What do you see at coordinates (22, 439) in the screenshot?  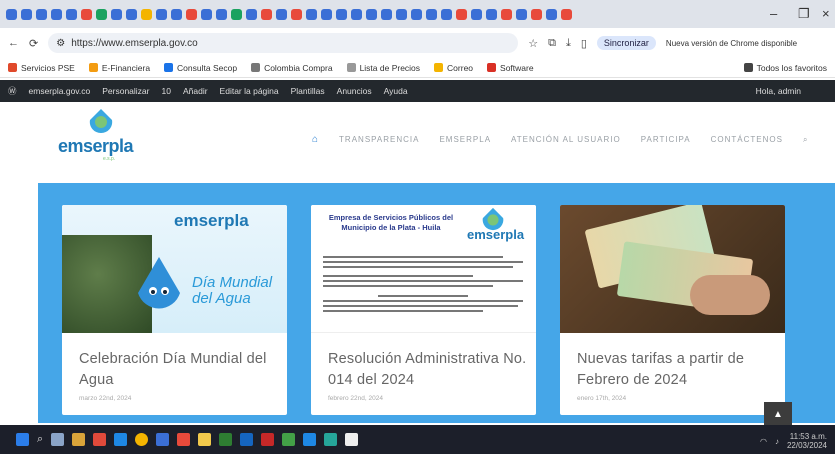 I see `start-icon` at bounding box center [22, 439].